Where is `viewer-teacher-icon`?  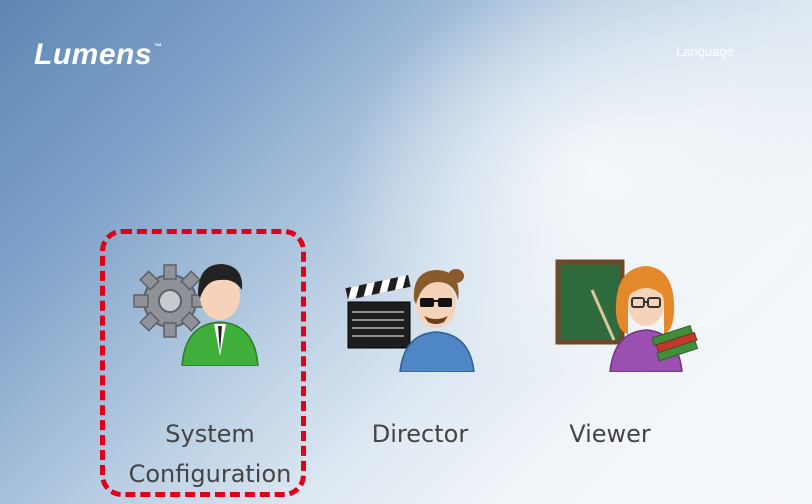 viewer-teacher-icon is located at coordinates (627, 315).